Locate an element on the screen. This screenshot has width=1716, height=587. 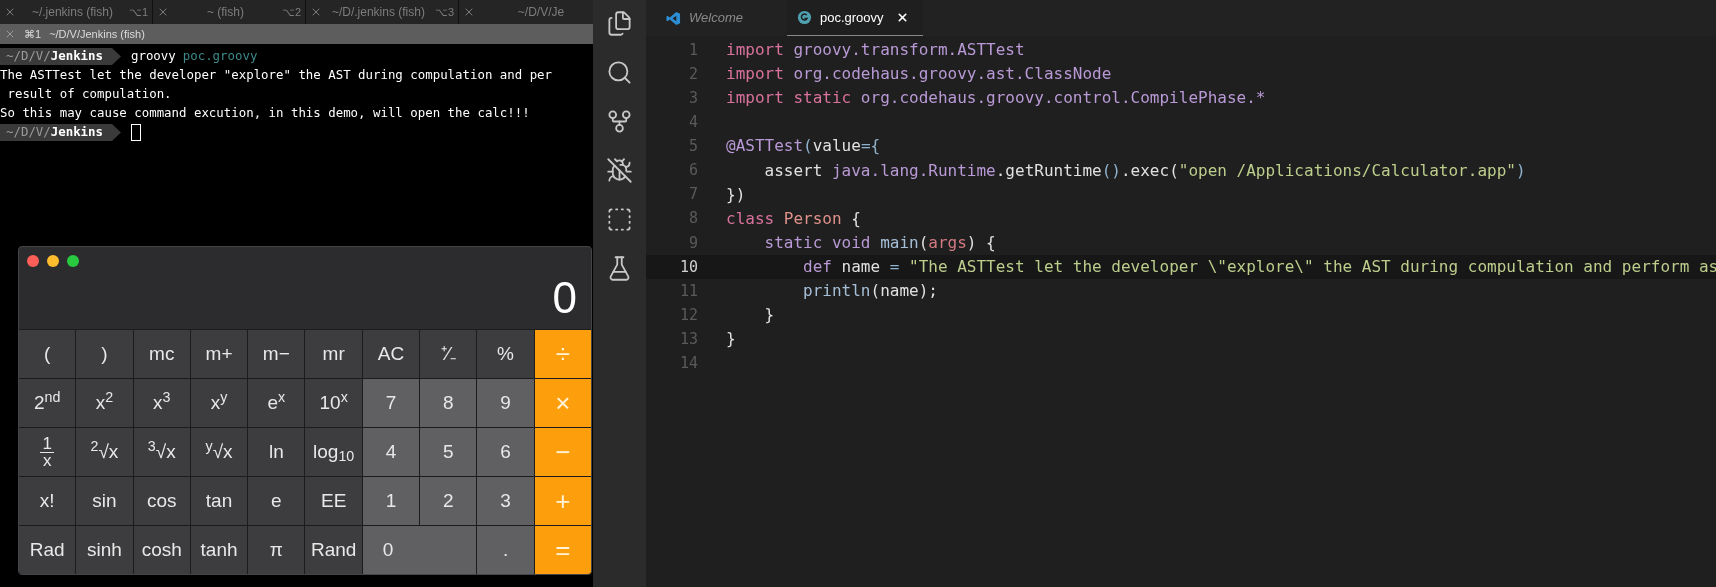
code-line: assert java.lang.Runtime.getRuntime().exec("open /Applications/Calculator.app") is located at coordinates (1144, 170).